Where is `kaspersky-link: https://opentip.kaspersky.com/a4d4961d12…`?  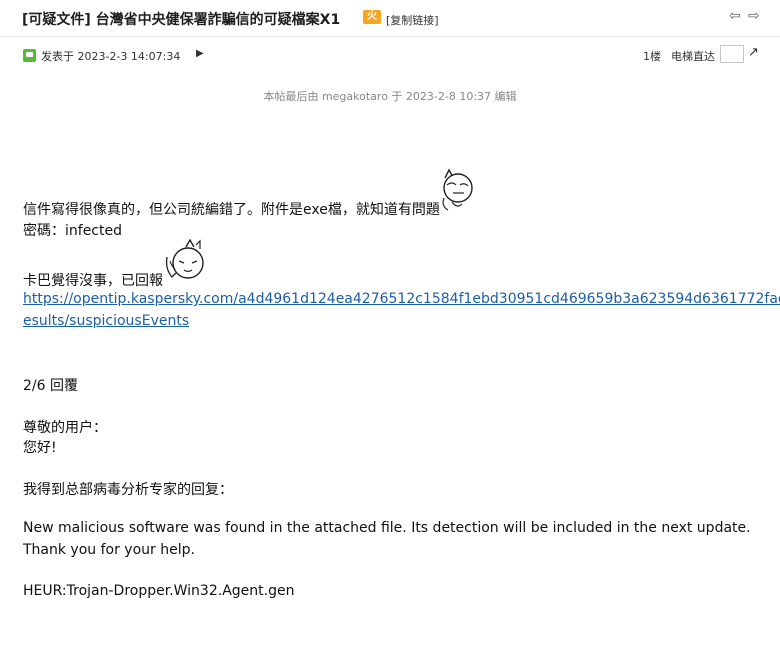 kaspersky-link: https://opentip.kaspersky.com/a4d4961d12… is located at coordinates (401, 299).